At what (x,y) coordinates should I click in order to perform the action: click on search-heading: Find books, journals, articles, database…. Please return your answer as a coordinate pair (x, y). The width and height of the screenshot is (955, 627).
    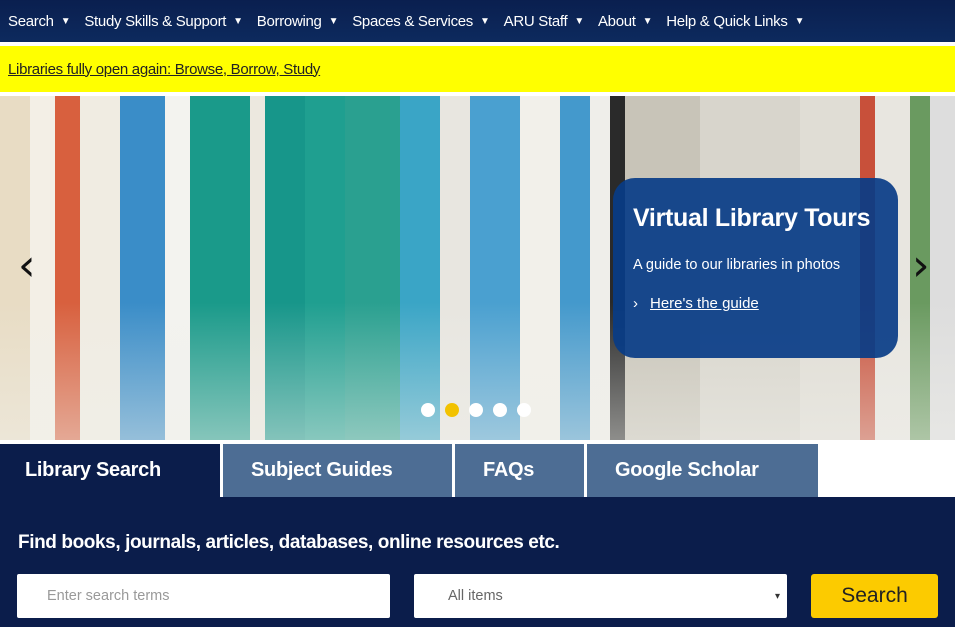
    Looking at the image, I should click on (289, 542).